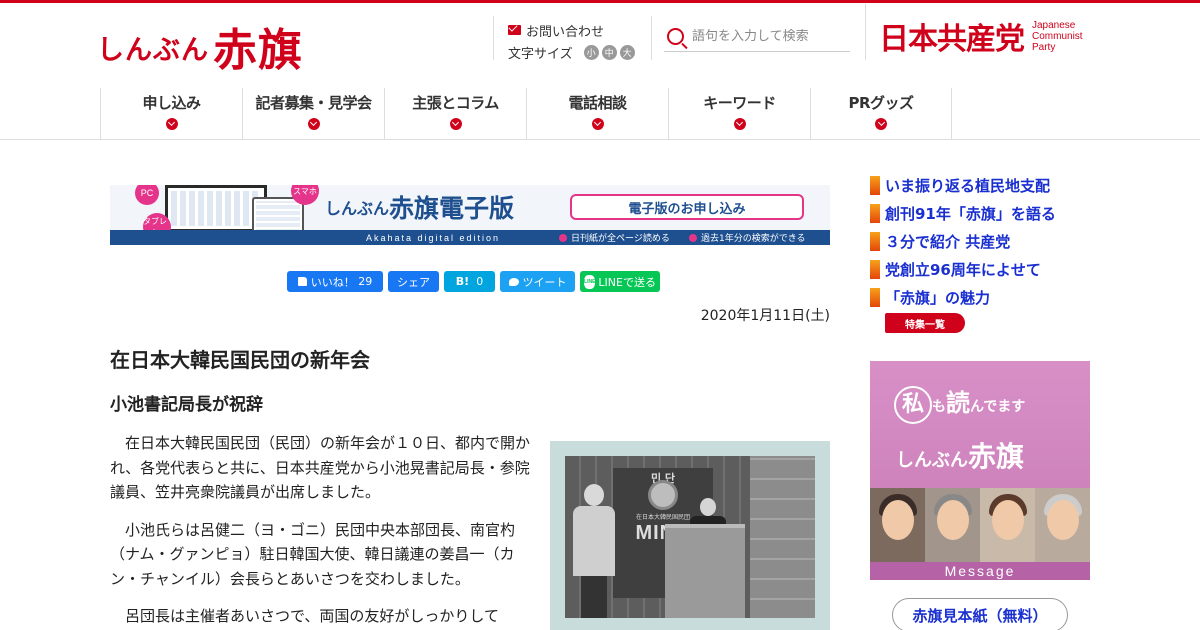  I want to click on search-box, so click(757, 37).